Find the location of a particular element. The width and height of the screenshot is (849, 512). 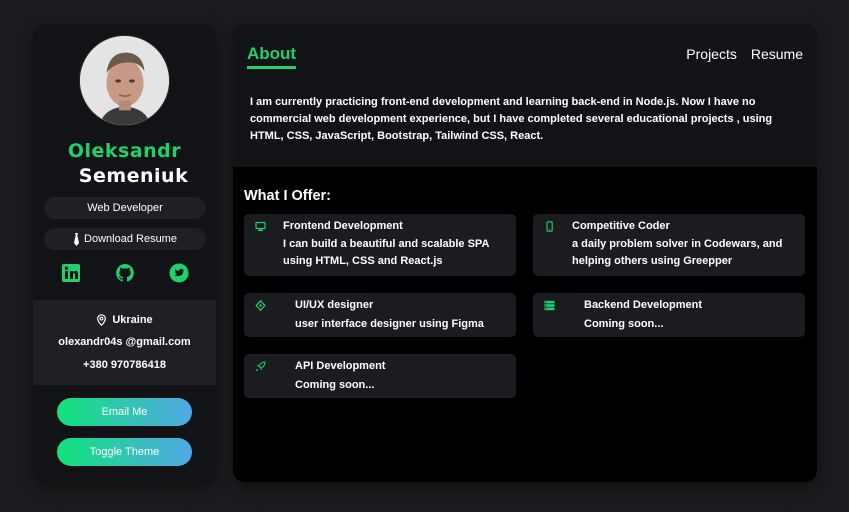

tie-icon is located at coordinates (77, 239).